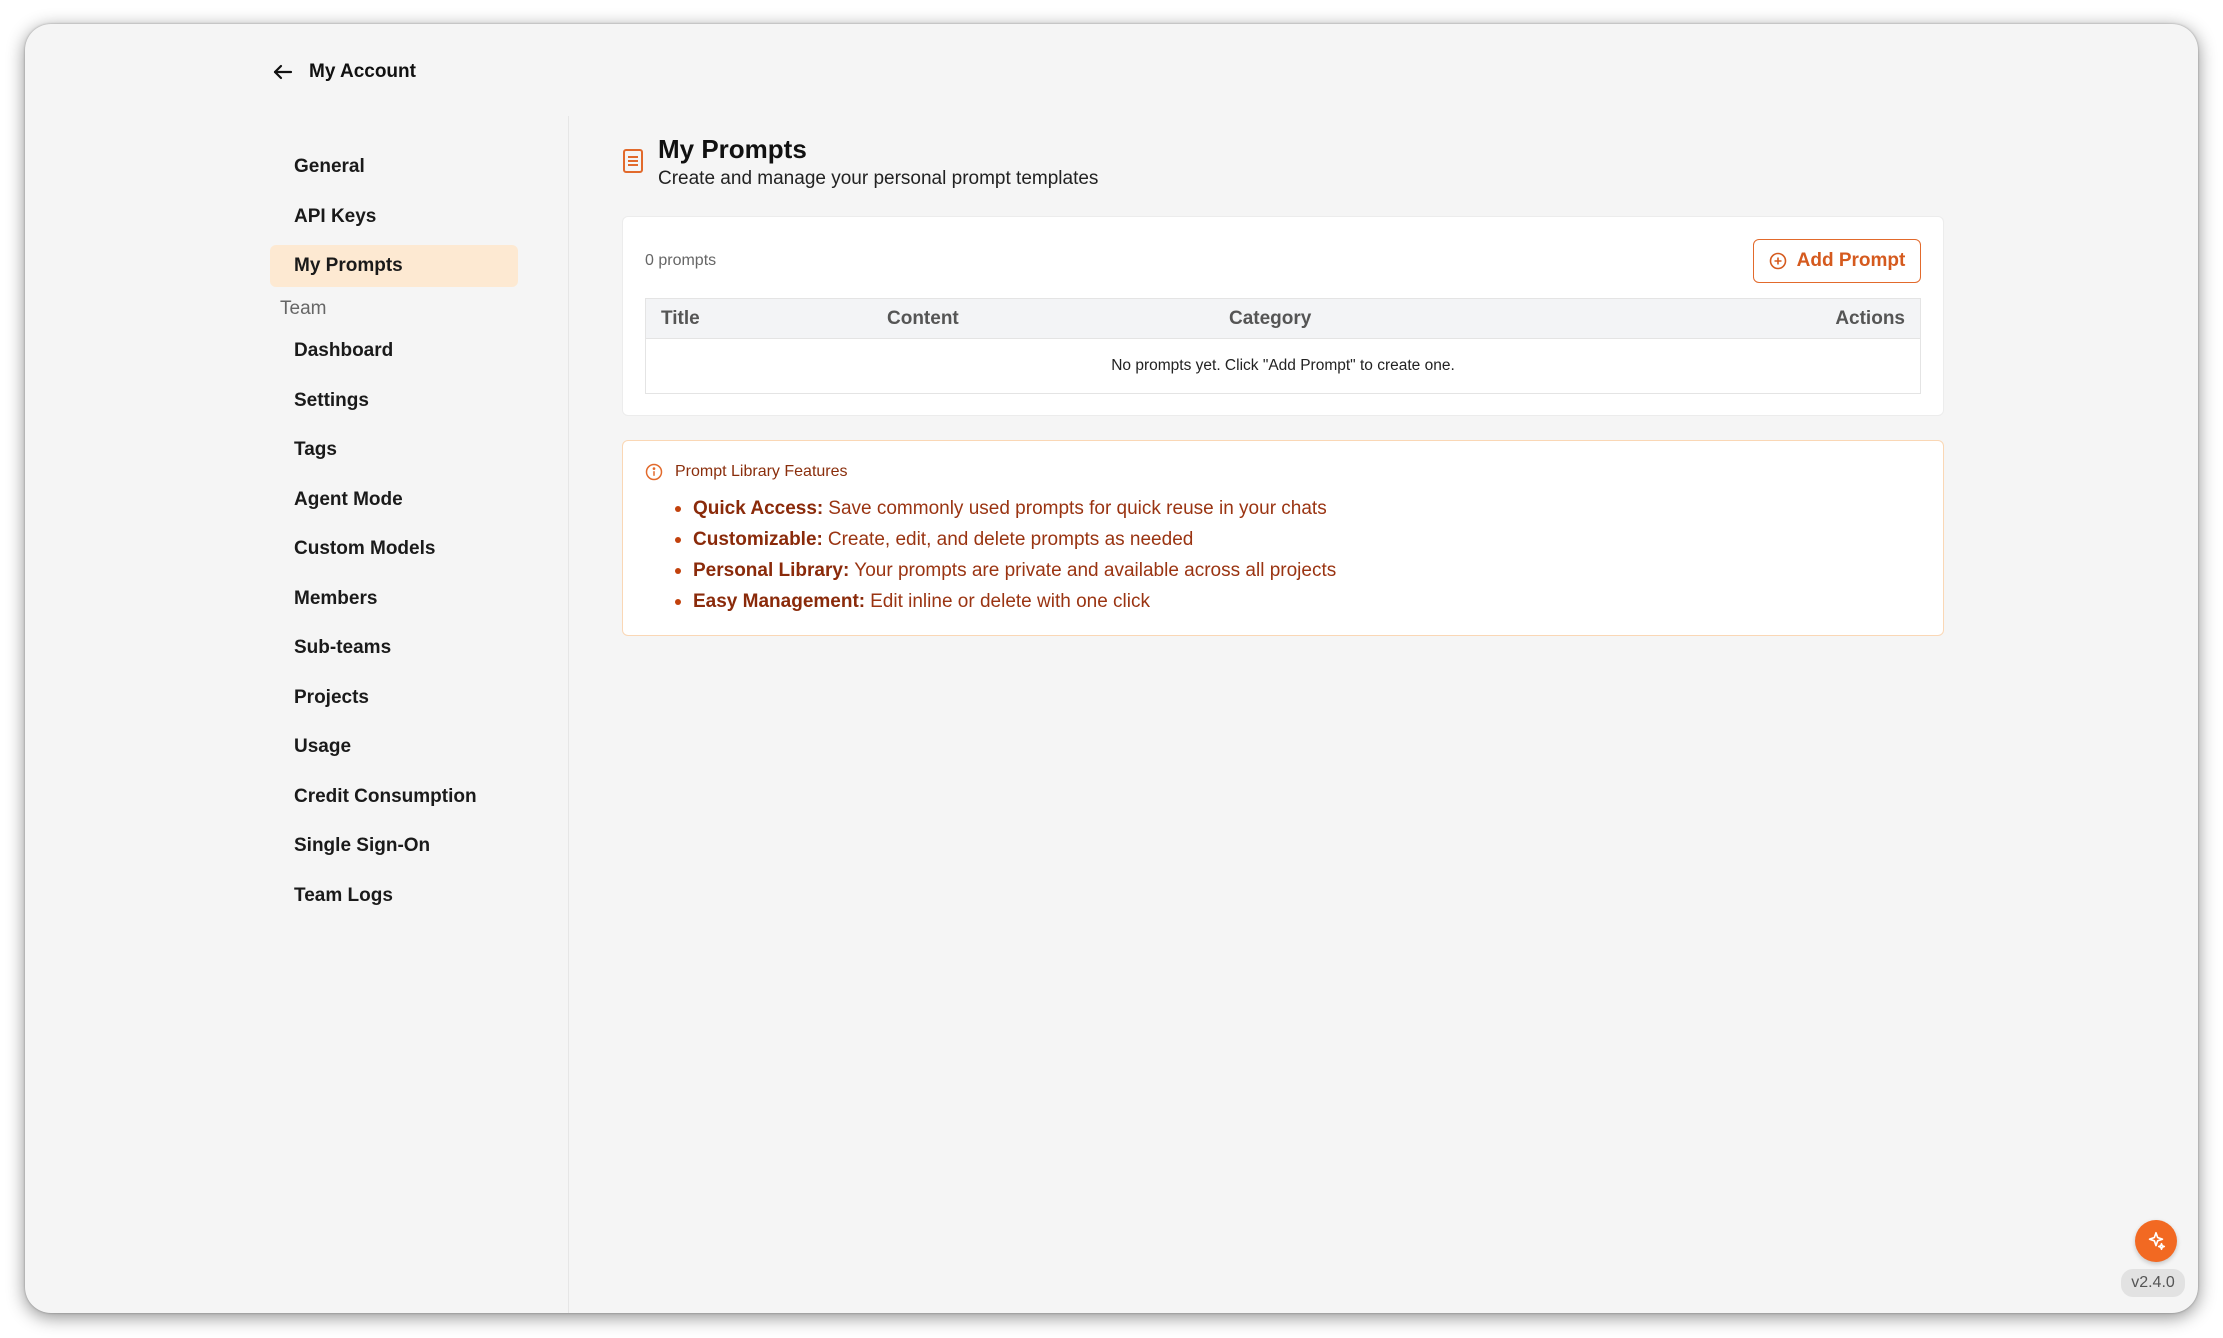 The height and width of the screenshot is (1338, 2223). I want to click on add-prompt-label: Add Prompt, so click(1851, 260).